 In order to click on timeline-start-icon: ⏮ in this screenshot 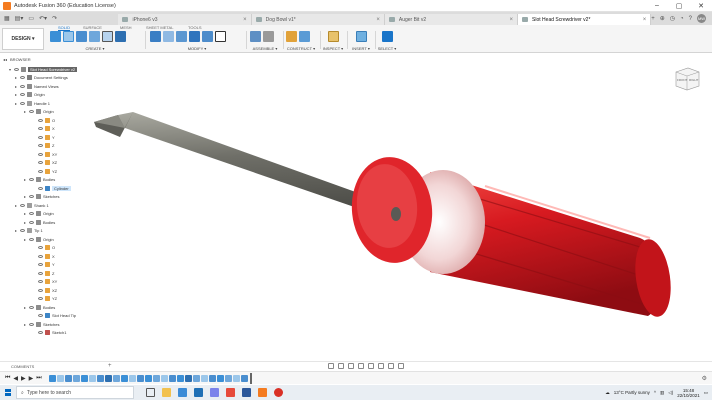, I will do `click(7, 378)`.